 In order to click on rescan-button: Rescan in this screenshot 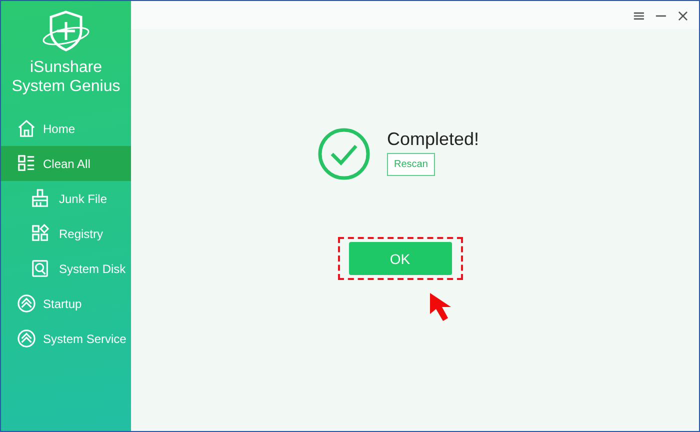, I will do `click(410, 164)`.